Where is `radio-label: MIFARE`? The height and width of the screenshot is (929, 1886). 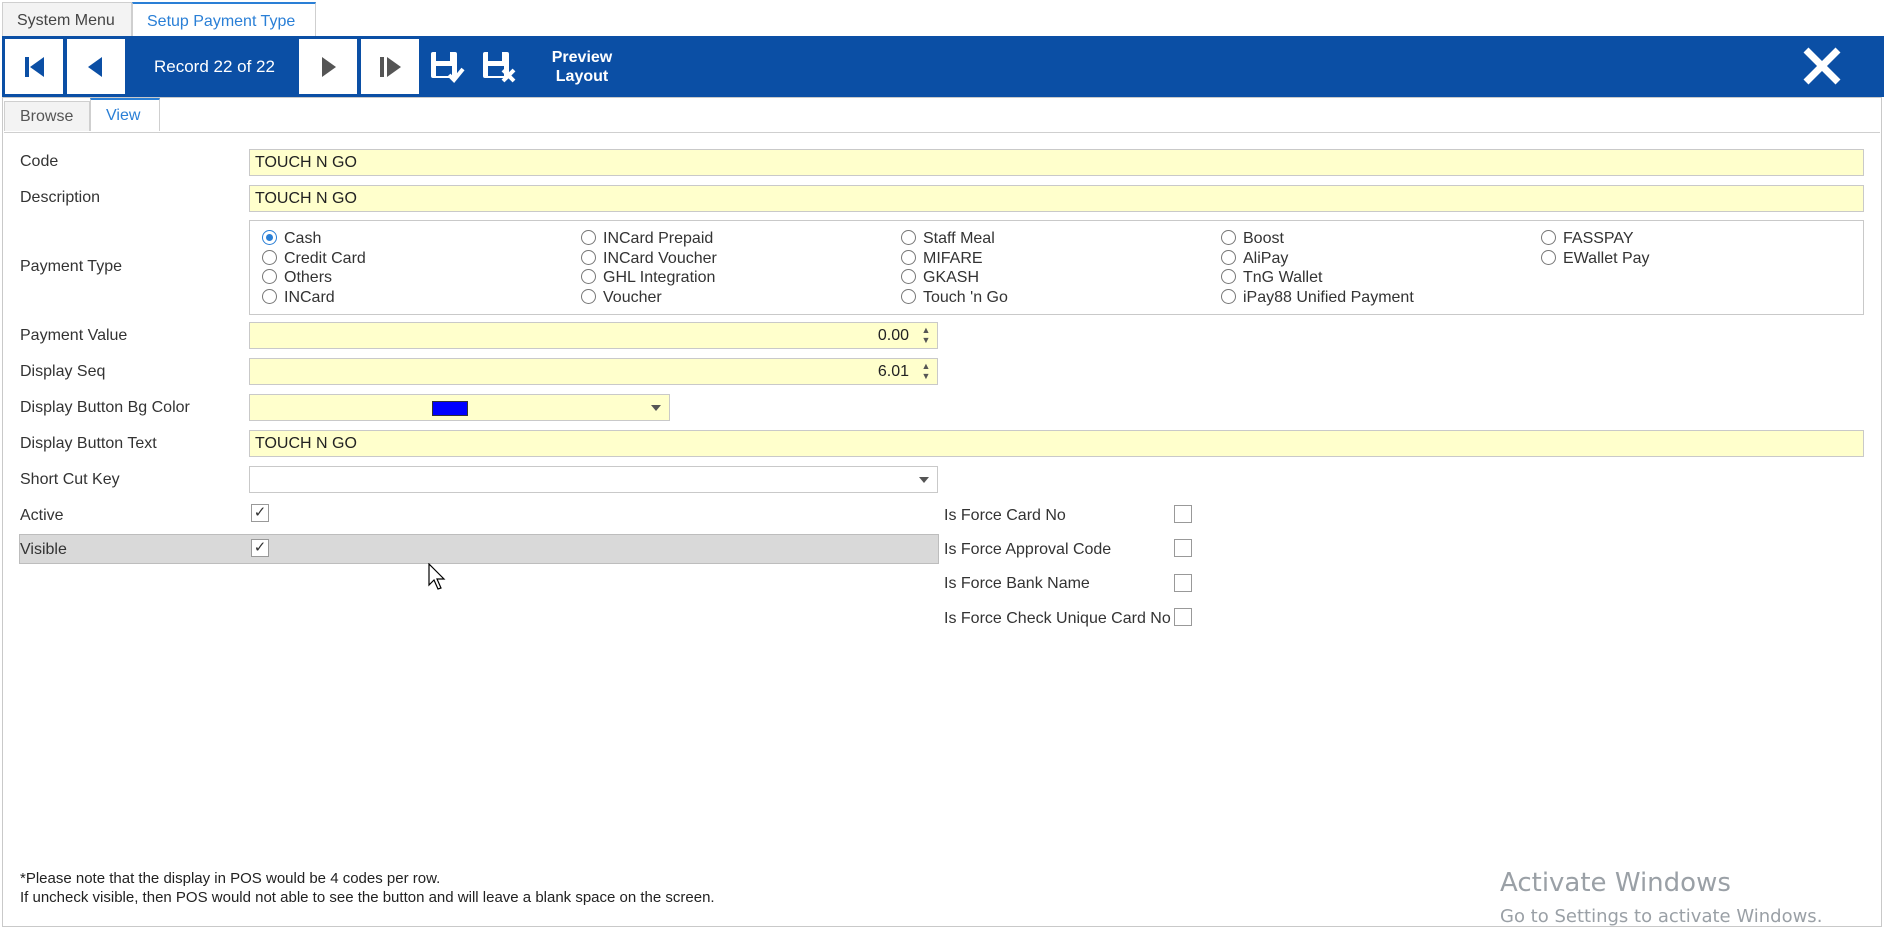
radio-label: MIFARE is located at coordinates (953, 258).